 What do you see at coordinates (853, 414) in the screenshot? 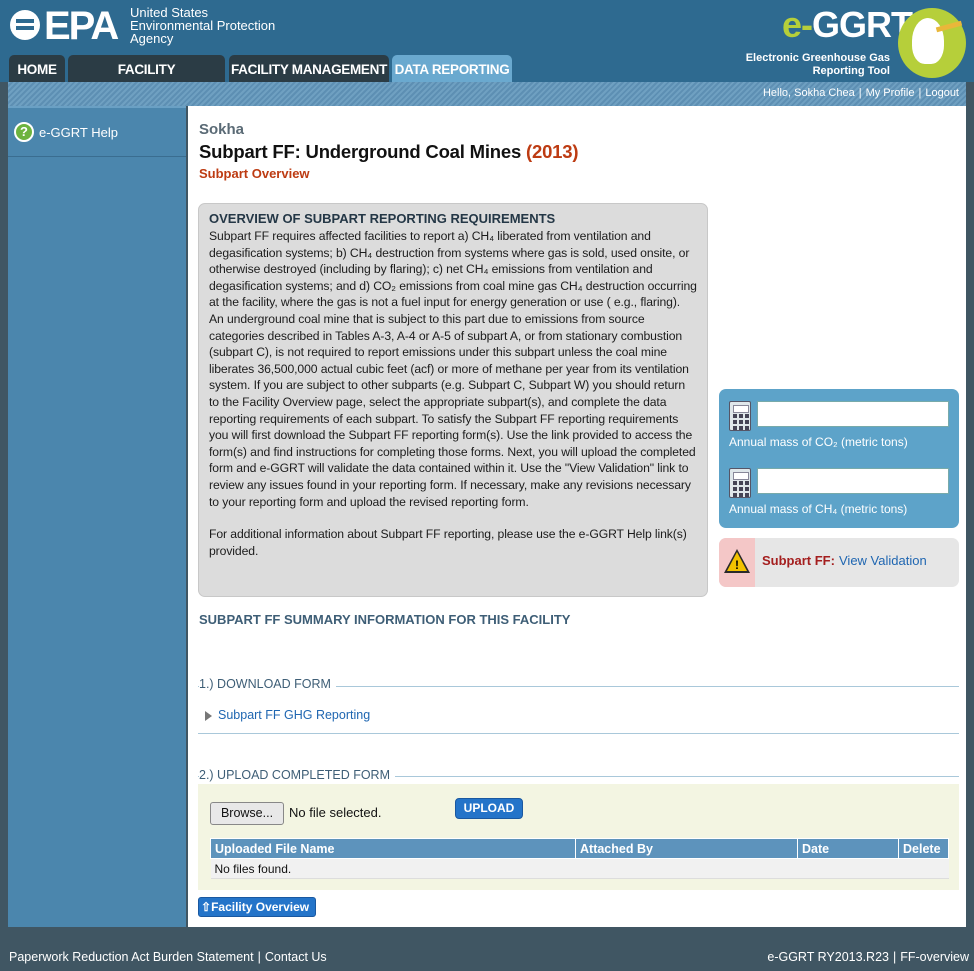
I see `co2-mass-field` at bounding box center [853, 414].